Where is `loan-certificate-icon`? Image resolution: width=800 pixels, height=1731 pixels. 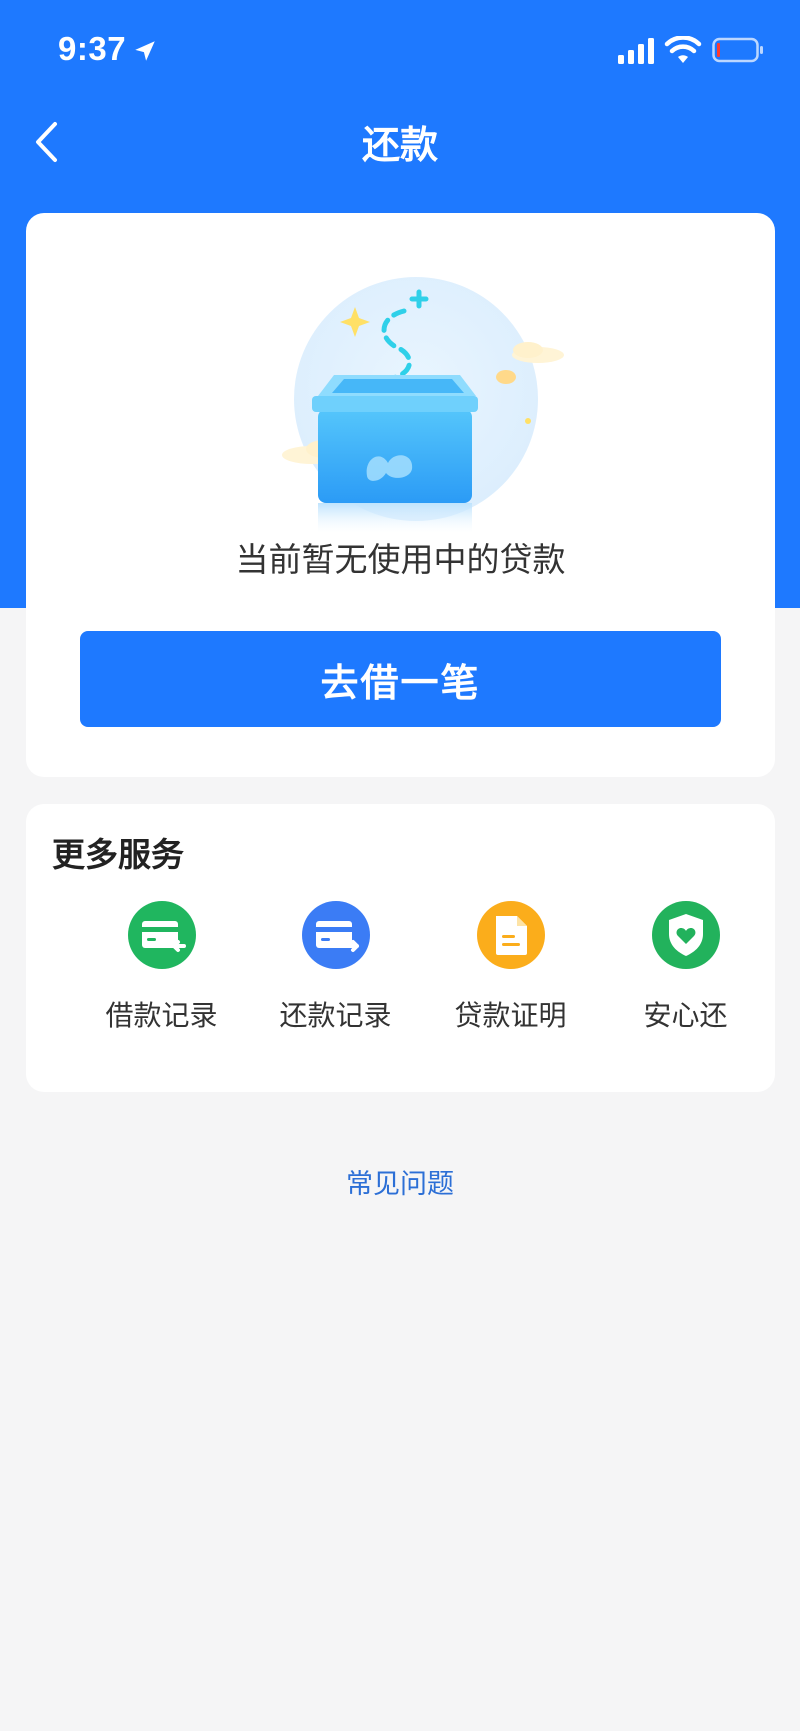
loan-certificate-icon is located at coordinates (510, 935).